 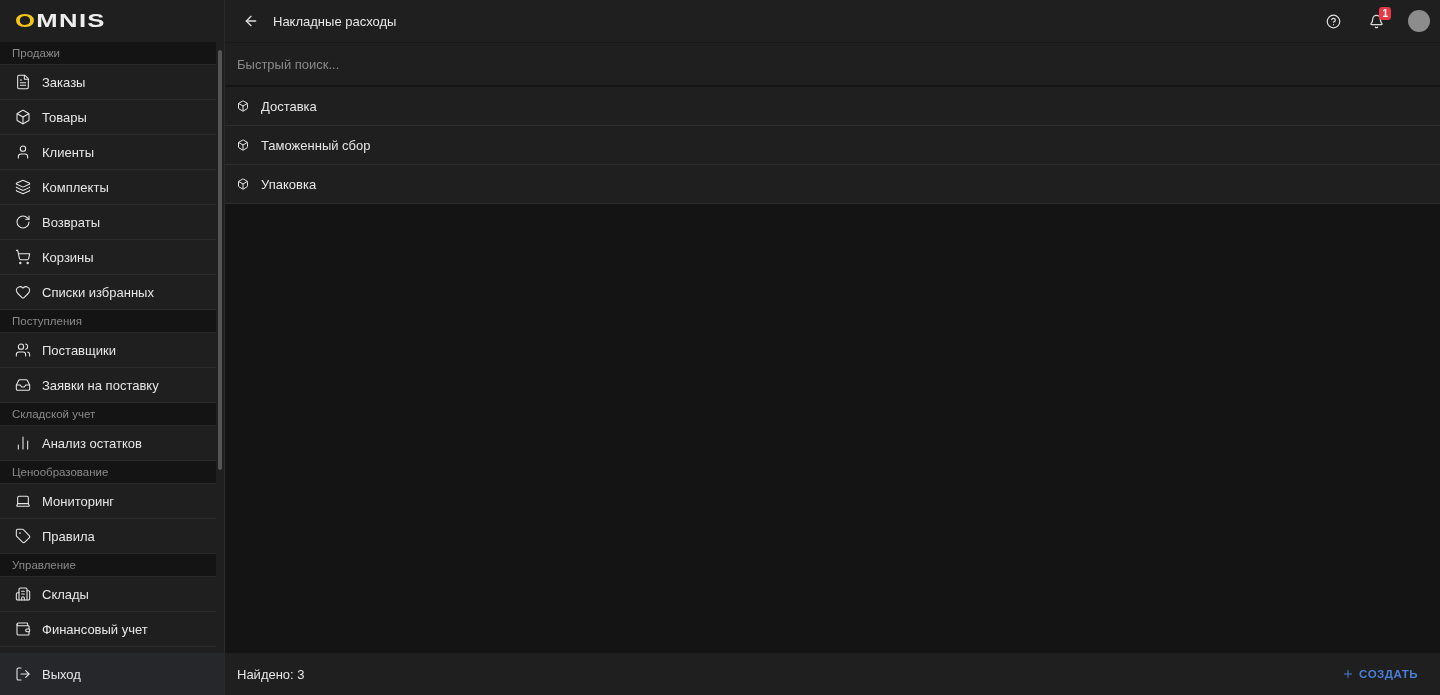 I want to click on inbox-icon, so click(x=23, y=385).